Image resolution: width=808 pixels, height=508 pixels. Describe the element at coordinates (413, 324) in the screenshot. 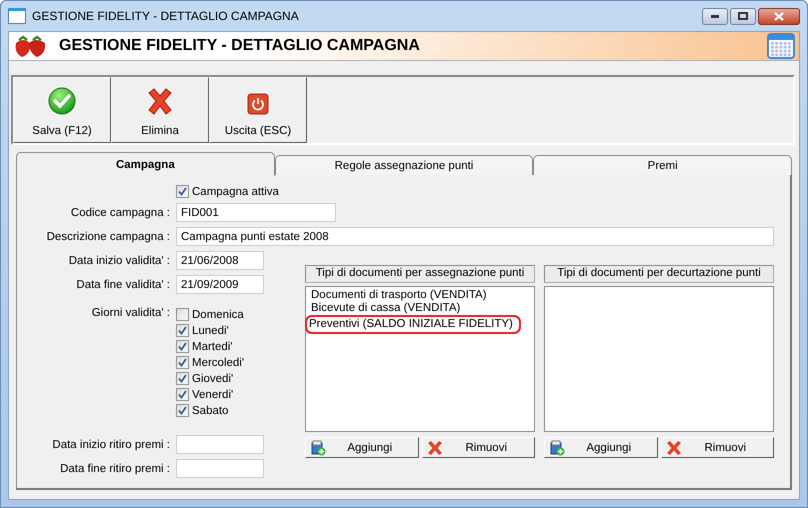

I see `list-item: Preventivi (SALDO INIZIALE FIDELITY)` at that location.